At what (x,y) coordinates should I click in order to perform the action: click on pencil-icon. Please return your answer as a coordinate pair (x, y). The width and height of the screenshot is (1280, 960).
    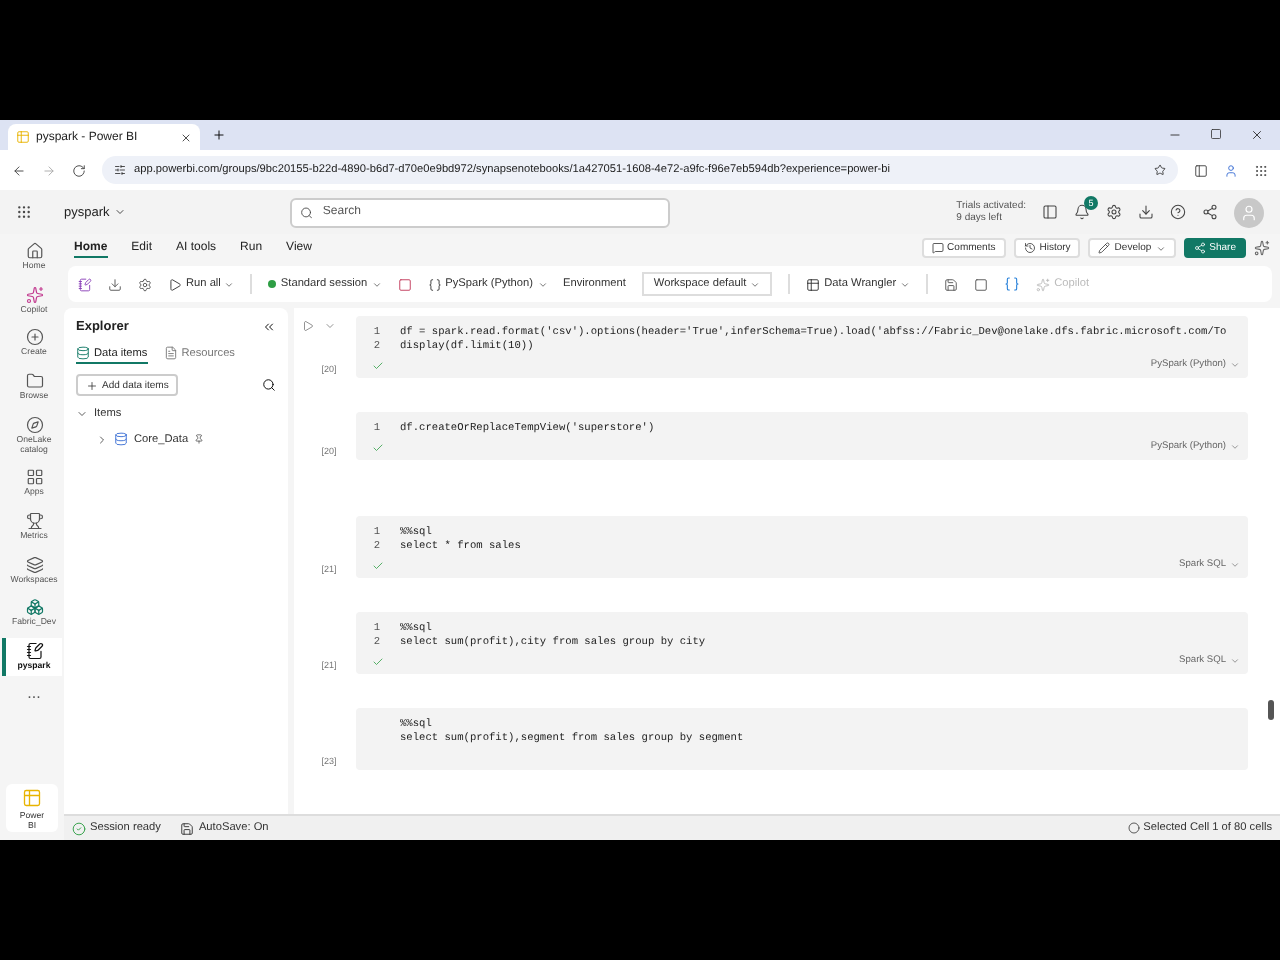
    Looking at the image, I should click on (1104, 248).